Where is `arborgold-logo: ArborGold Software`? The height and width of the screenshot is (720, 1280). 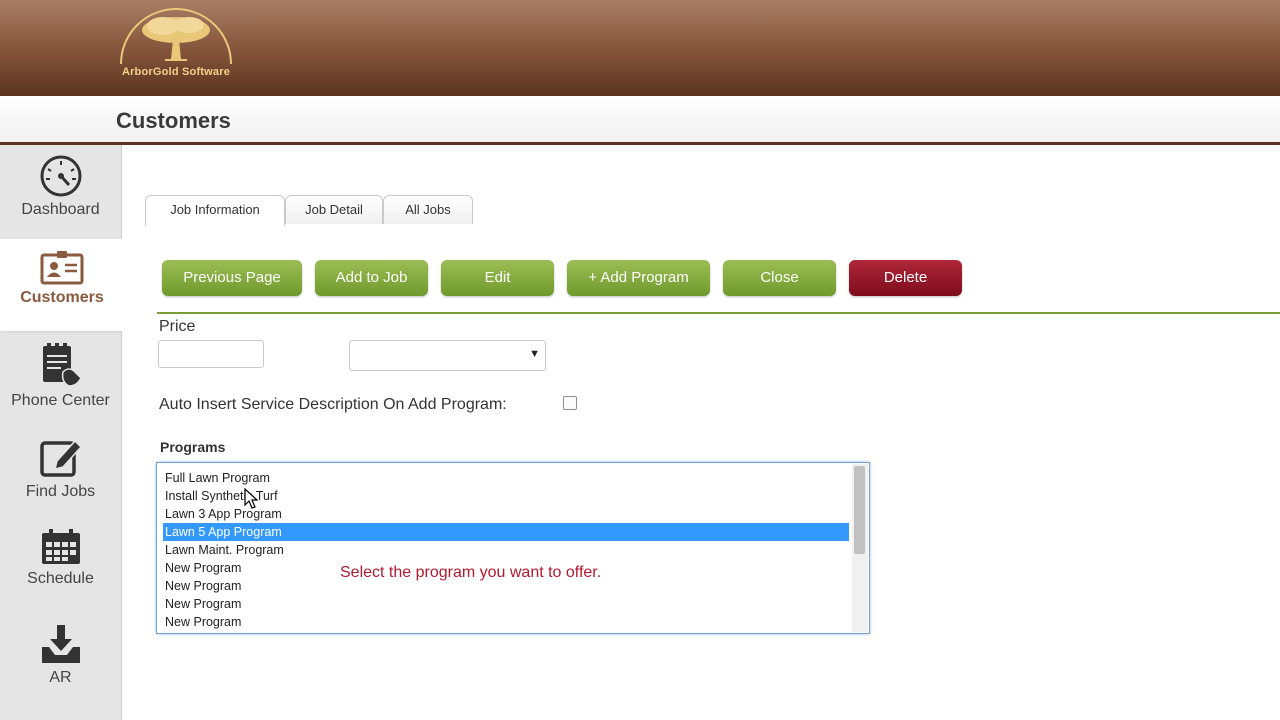
arborgold-logo: ArborGold Software is located at coordinates (176, 44).